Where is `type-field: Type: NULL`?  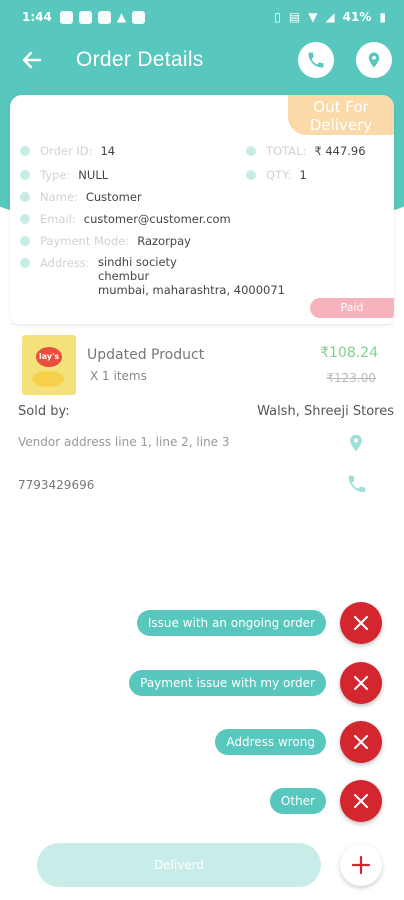
type-field: Type: NULL is located at coordinates (64, 175).